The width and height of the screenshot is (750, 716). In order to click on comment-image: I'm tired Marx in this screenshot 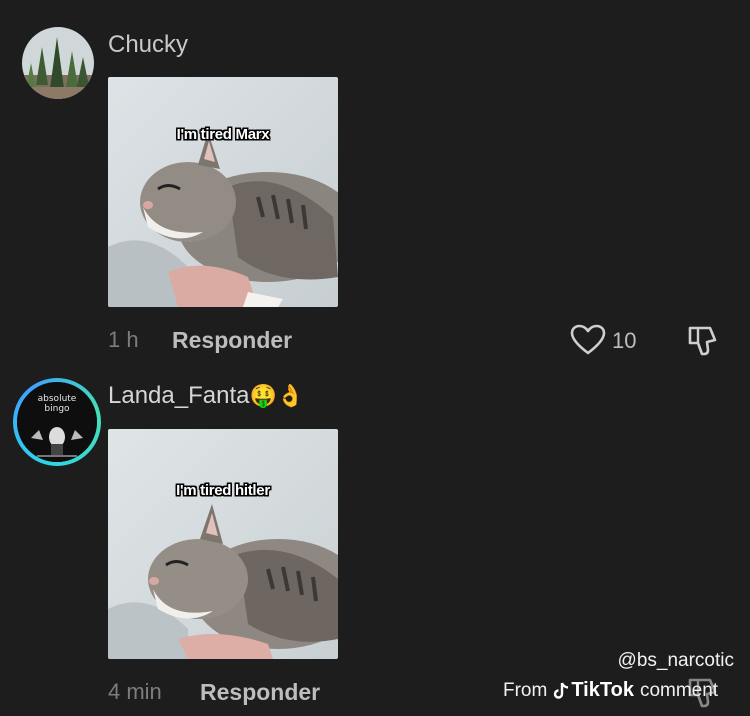, I will do `click(223, 192)`.